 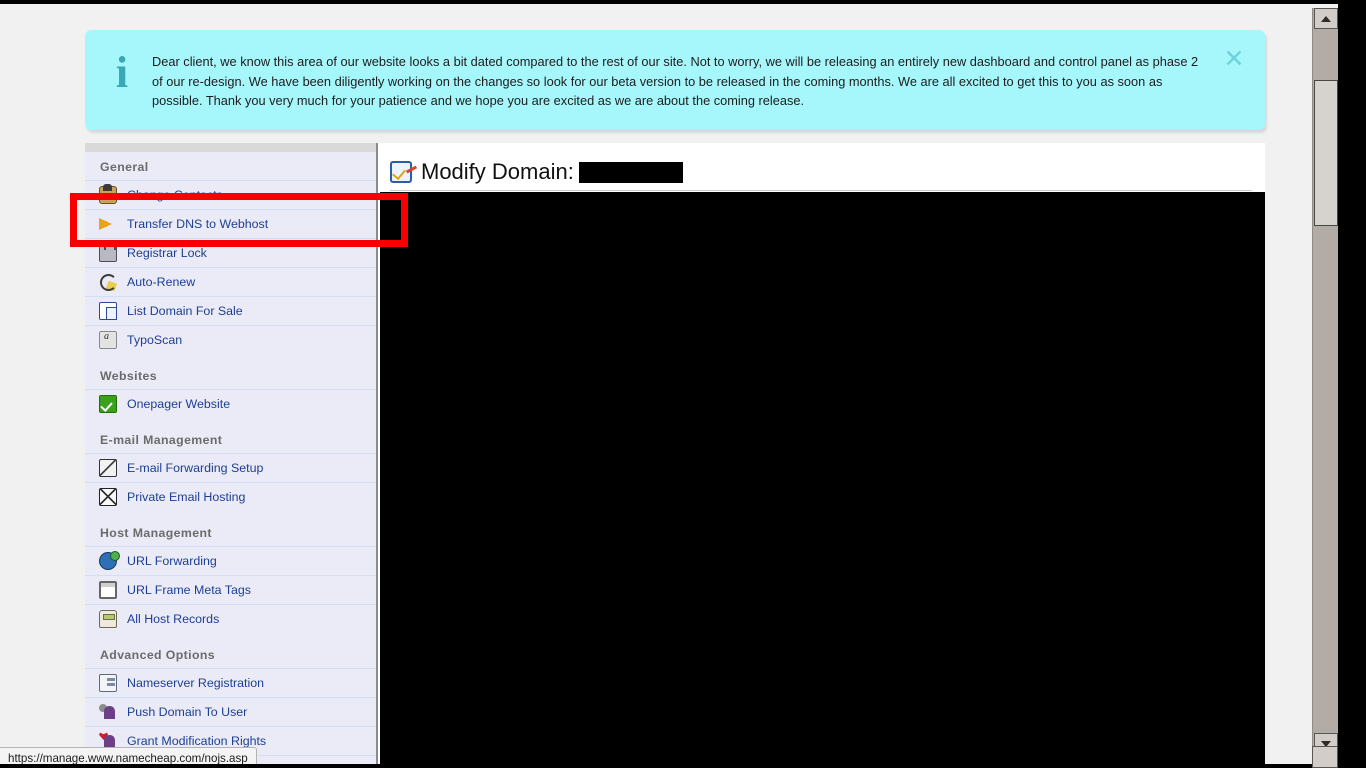 I want to click on sidebar-item-list-domain-for-sale: List Domain For Sale, so click(x=230, y=310).